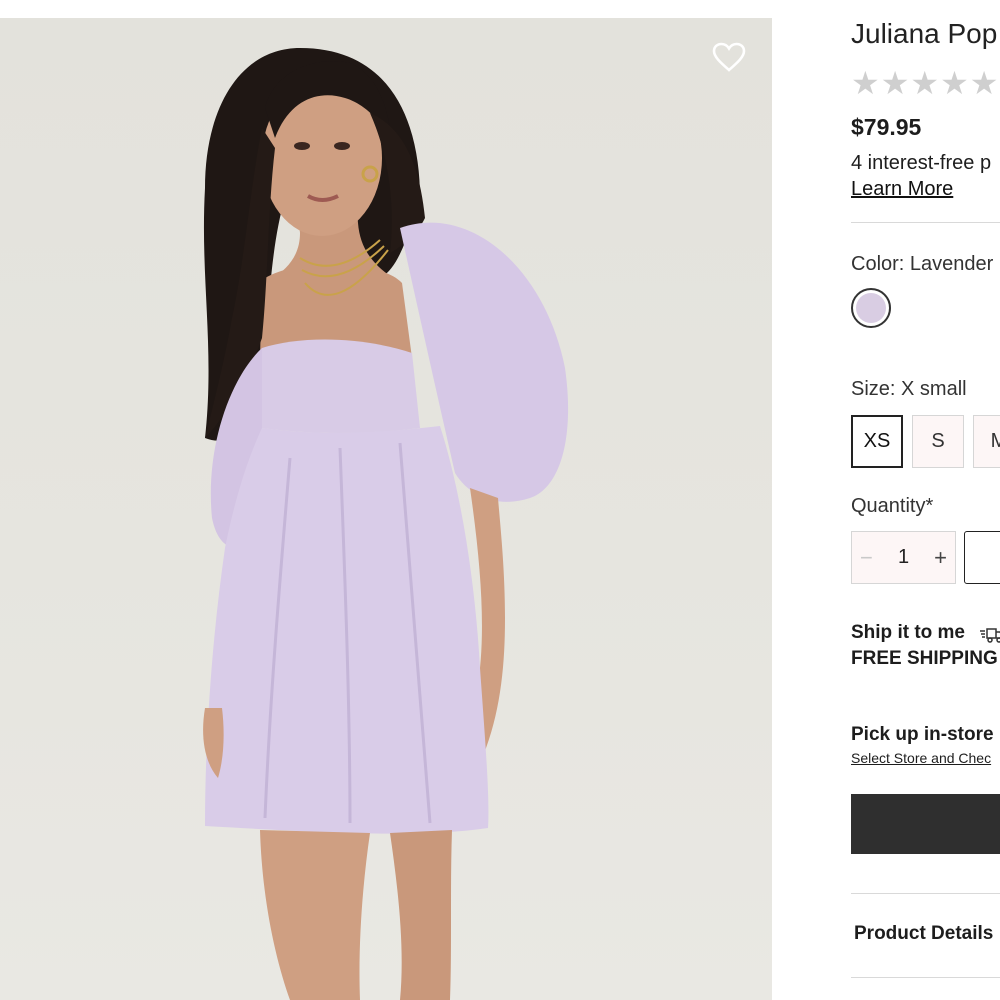 The image size is (1000, 1000). What do you see at coordinates (922, 264) in the screenshot?
I see `color-label: Color: Lavender` at bounding box center [922, 264].